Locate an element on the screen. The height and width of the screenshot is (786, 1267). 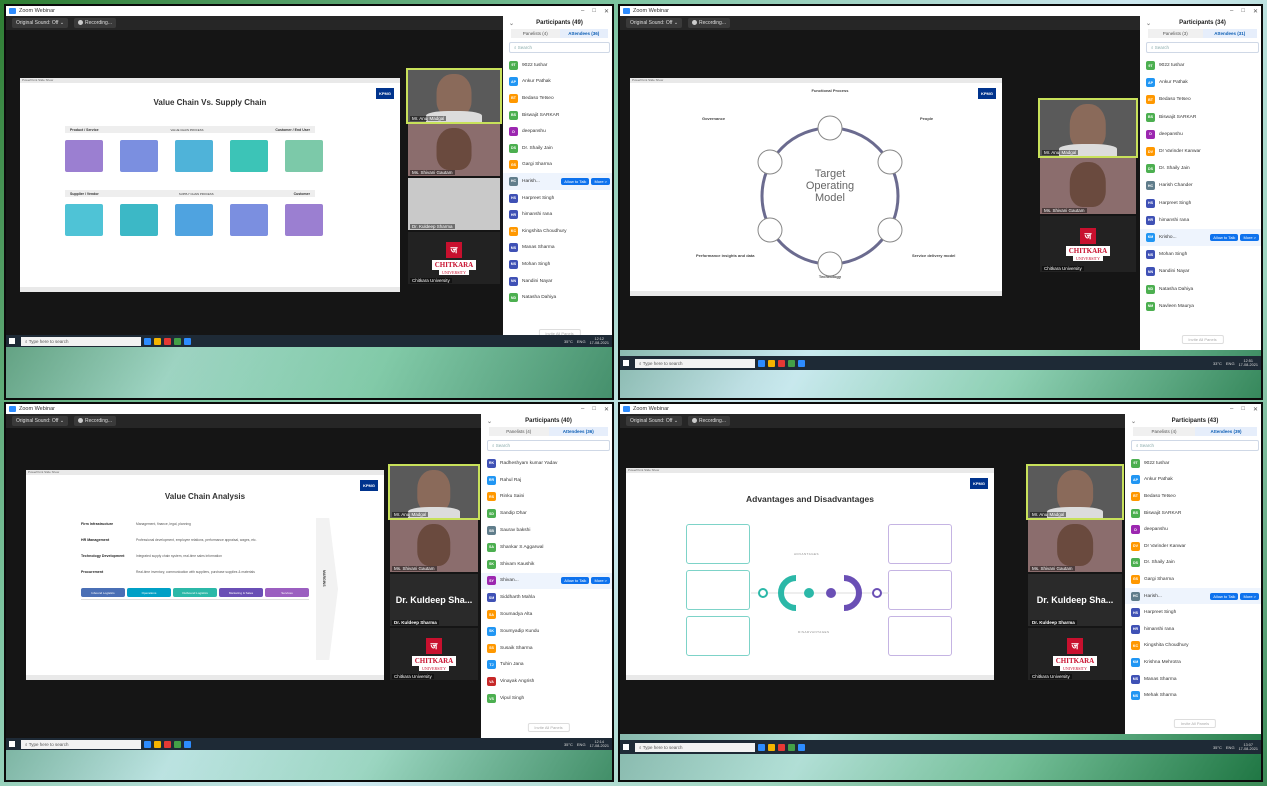
attendee-row: DS Dr. Shaily Jain is located at coordinates (1200, 168).